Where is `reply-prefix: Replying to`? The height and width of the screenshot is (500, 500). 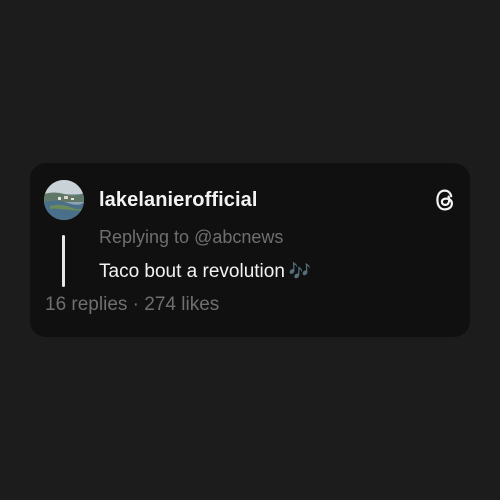 reply-prefix: Replying to is located at coordinates (144, 237).